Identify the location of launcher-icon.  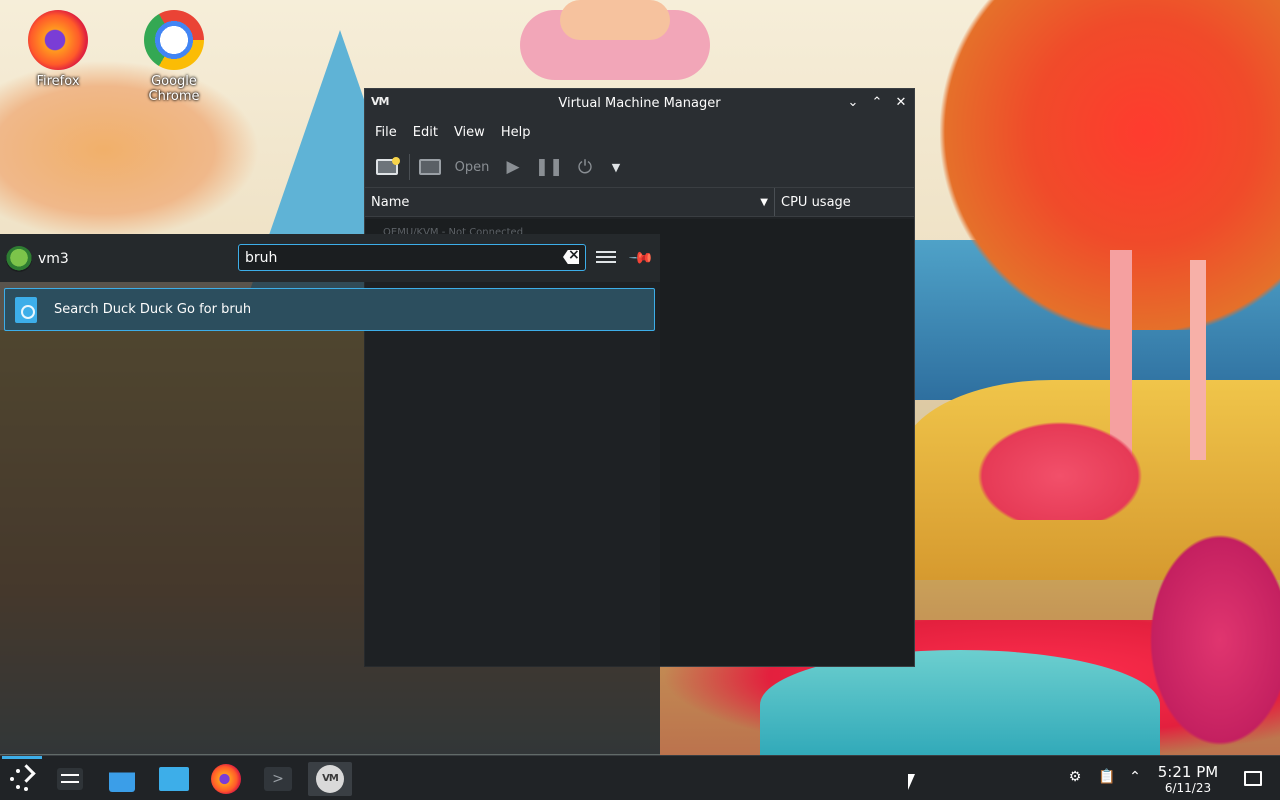
(22, 779).